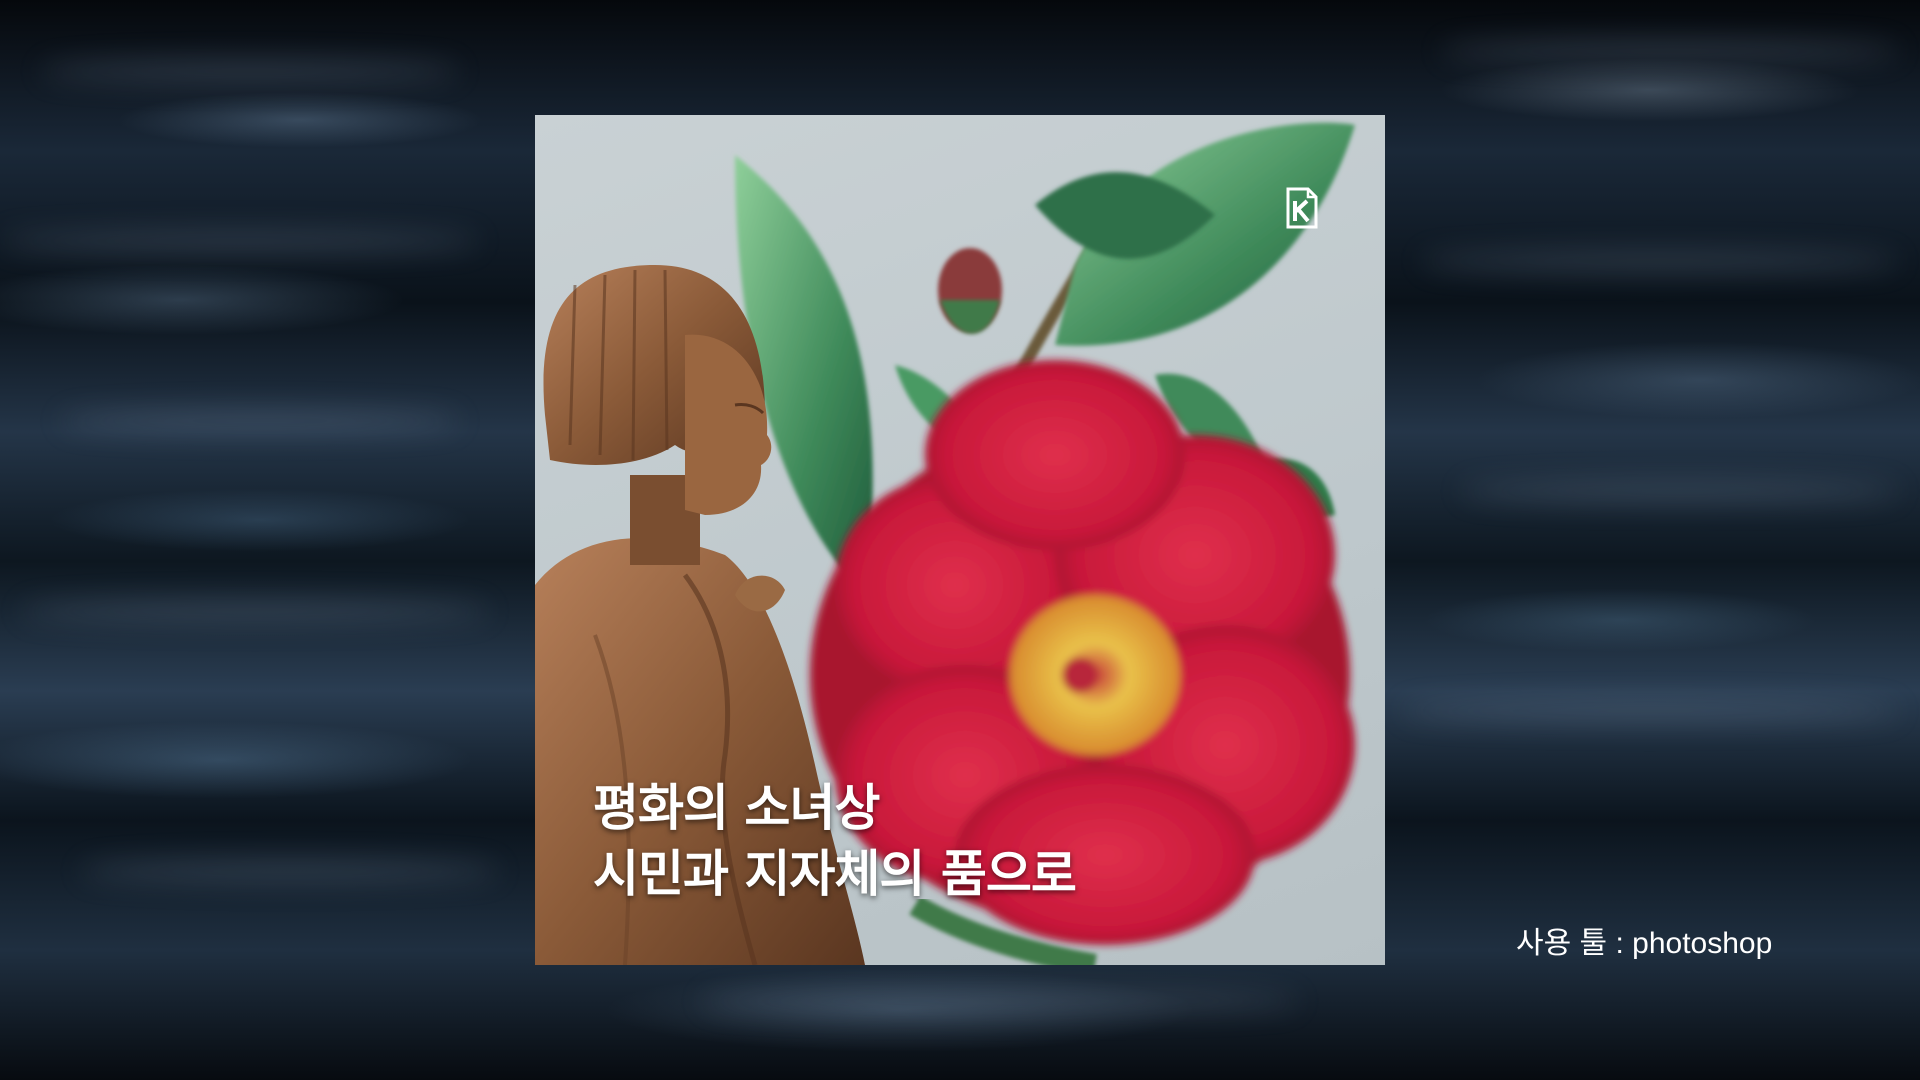 The image size is (1920, 1080). I want to click on k-logo-icon, so click(1302, 208).